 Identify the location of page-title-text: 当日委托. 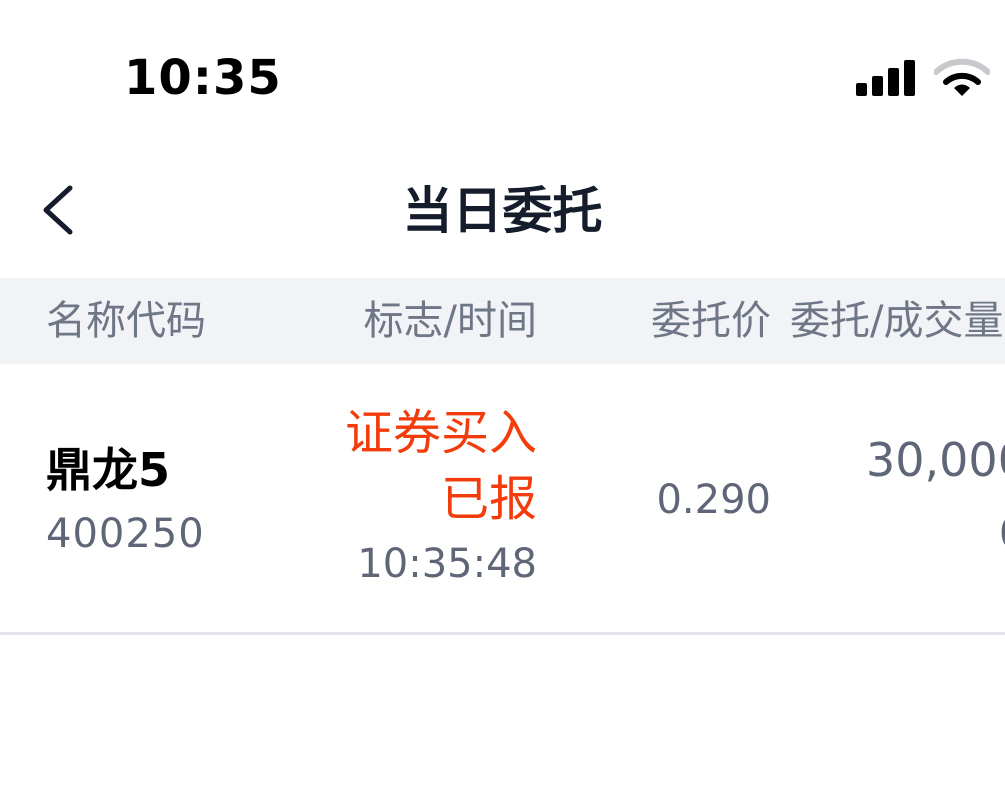
(502, 211).